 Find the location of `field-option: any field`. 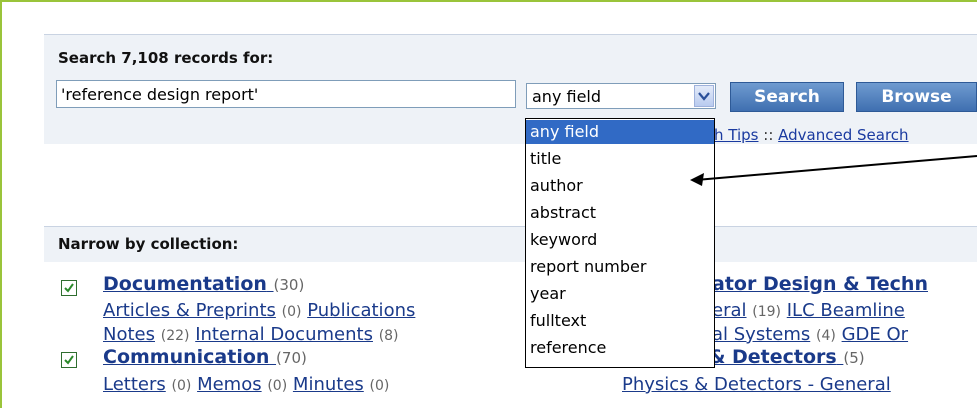

field-option: any field is located at coordinates (620, 132).